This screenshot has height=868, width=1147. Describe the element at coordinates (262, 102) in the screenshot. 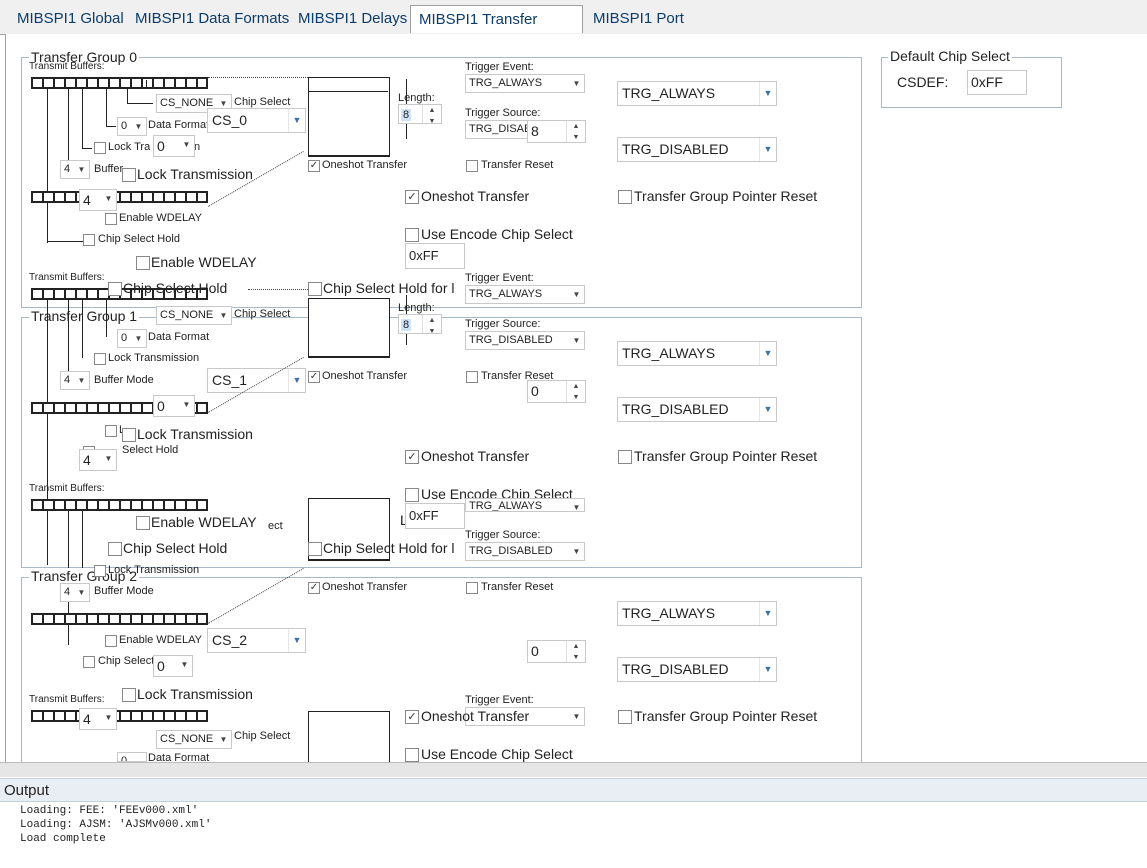

I see `chip-select-label: Chip Select` at that location.